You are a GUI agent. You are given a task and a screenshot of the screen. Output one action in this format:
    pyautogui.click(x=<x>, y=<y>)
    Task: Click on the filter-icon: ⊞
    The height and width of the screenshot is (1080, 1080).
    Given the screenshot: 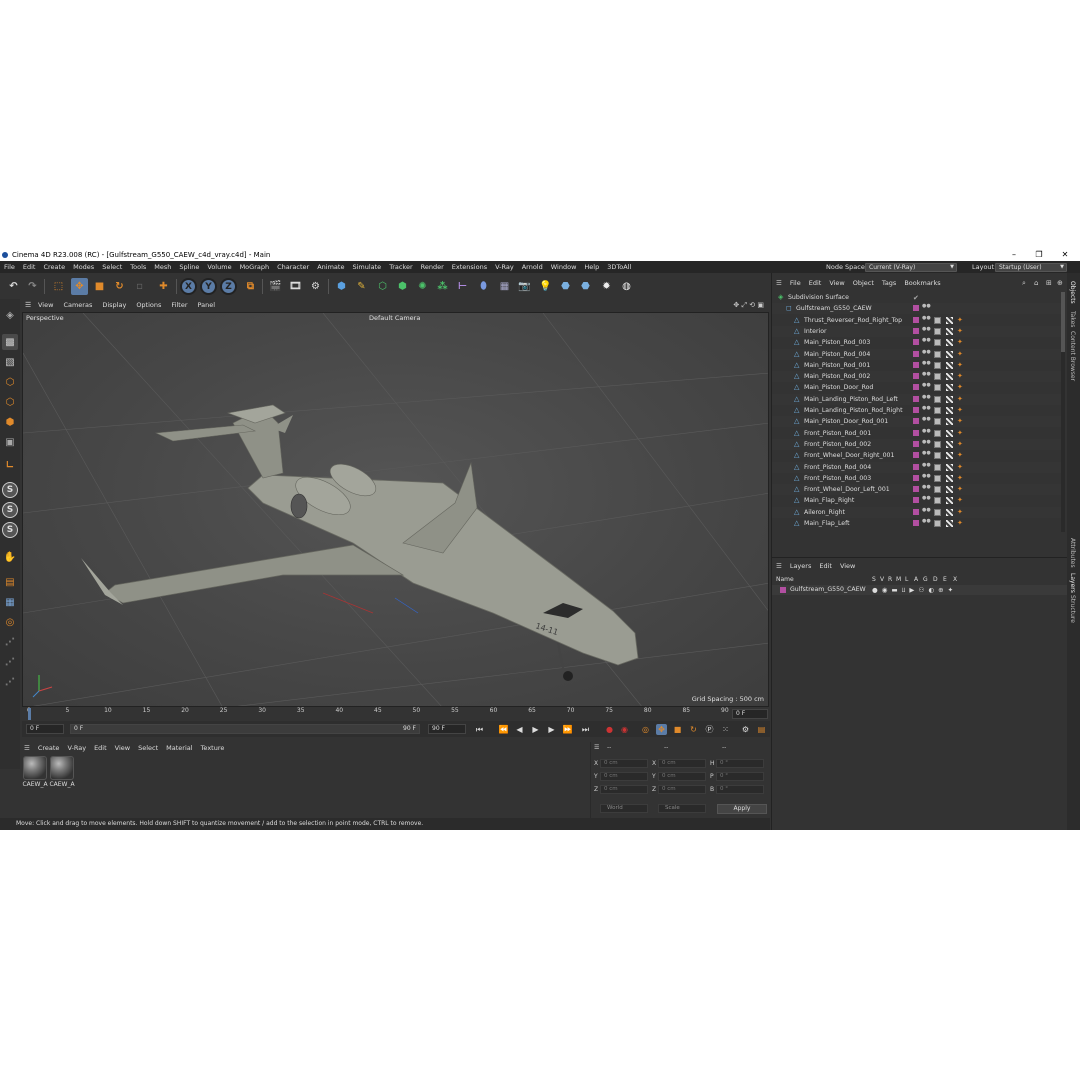 What is the action you would take?
    pyautogui.click(x=1049, y=283)
    